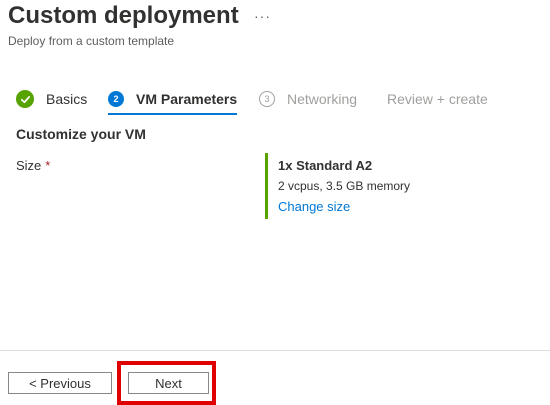  I want to click on page-subtitle: Deploy from a custom template, so click(91, 41).